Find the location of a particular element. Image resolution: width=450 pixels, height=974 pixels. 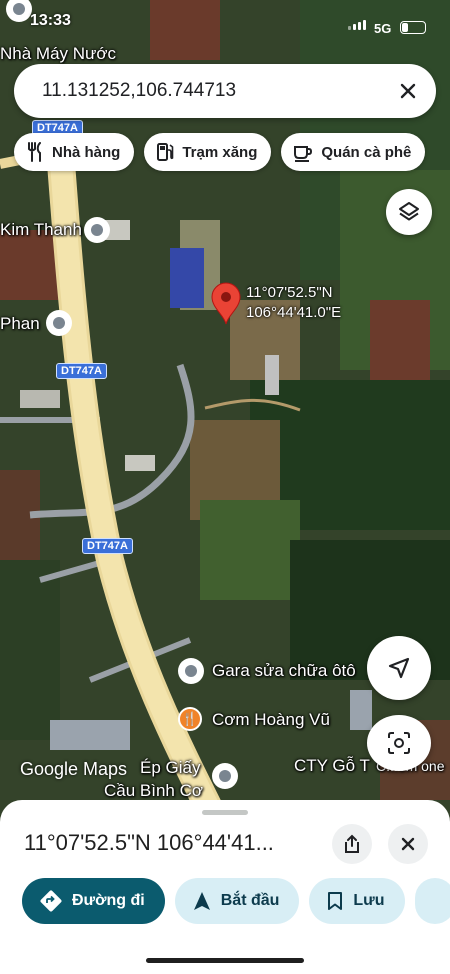

directions-label: Đường đi is located at coordinates (108, 900).